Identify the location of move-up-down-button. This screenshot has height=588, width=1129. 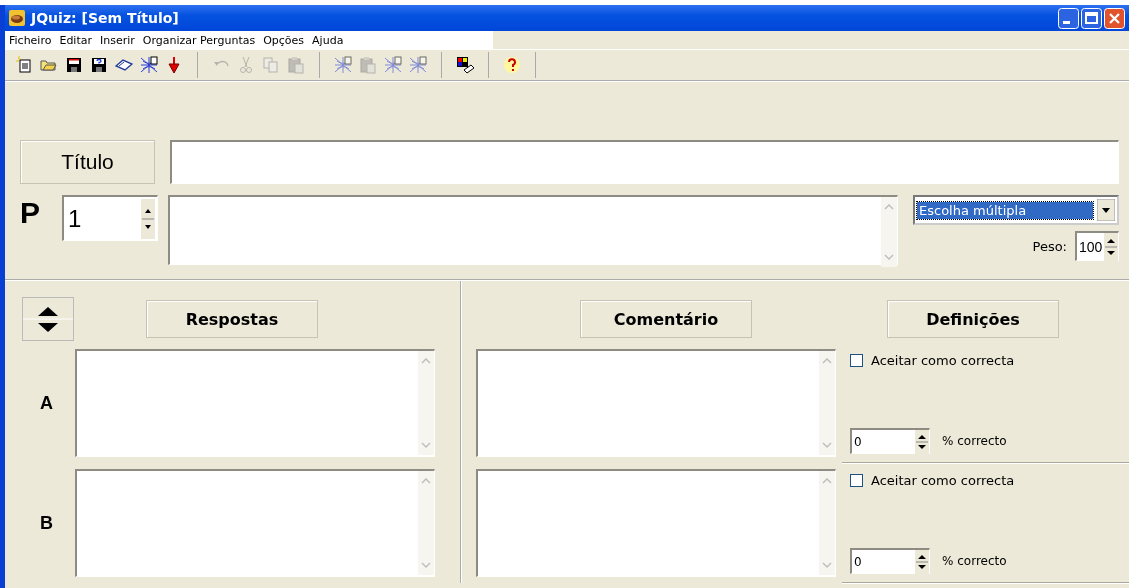
(48, 319).